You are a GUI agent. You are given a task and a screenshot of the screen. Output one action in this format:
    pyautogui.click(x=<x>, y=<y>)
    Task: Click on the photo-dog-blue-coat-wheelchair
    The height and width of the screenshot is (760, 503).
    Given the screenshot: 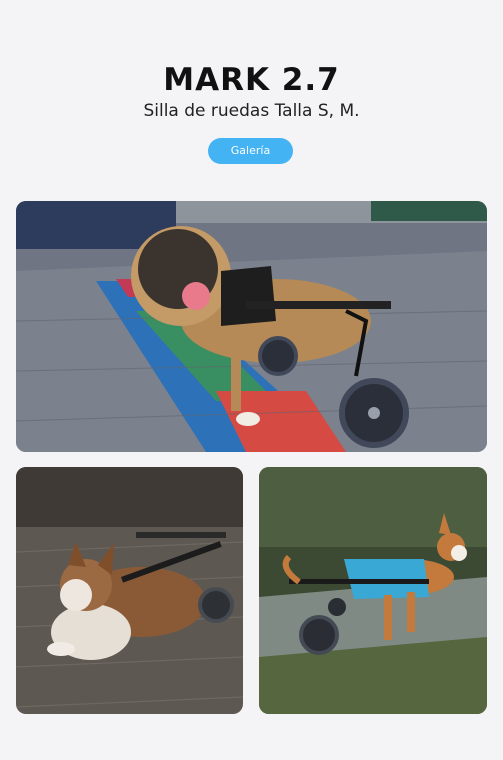 What is the action you would take?
    pyautogui.click(x=373, y=590)
    